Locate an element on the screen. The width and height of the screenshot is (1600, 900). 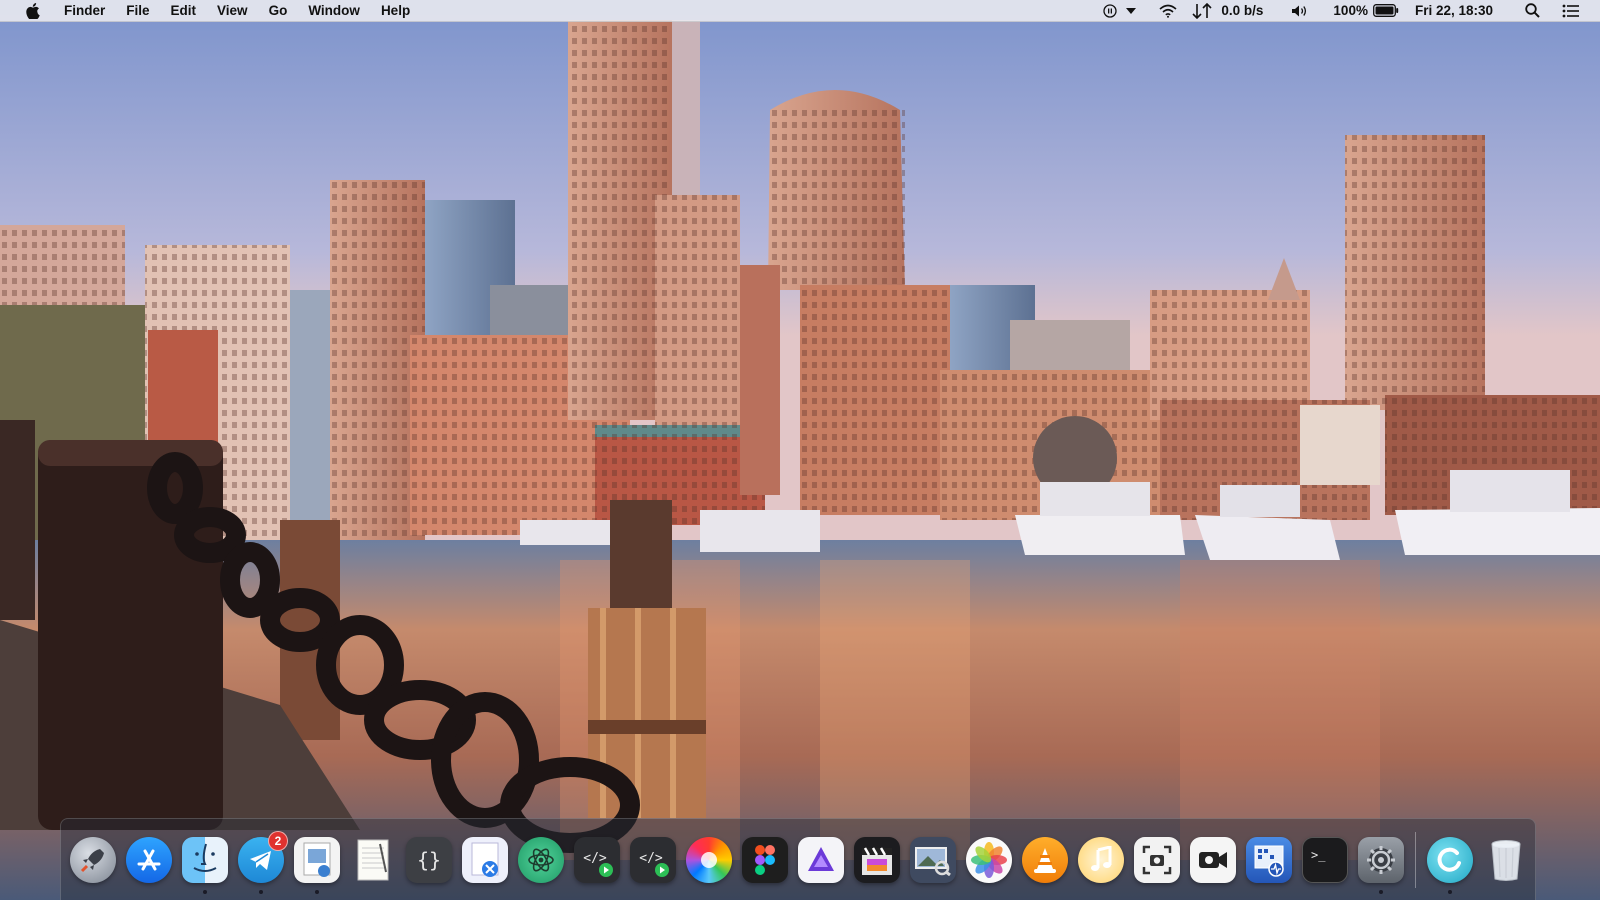
notification-badge: 2 is located at coordinates (278, 840).